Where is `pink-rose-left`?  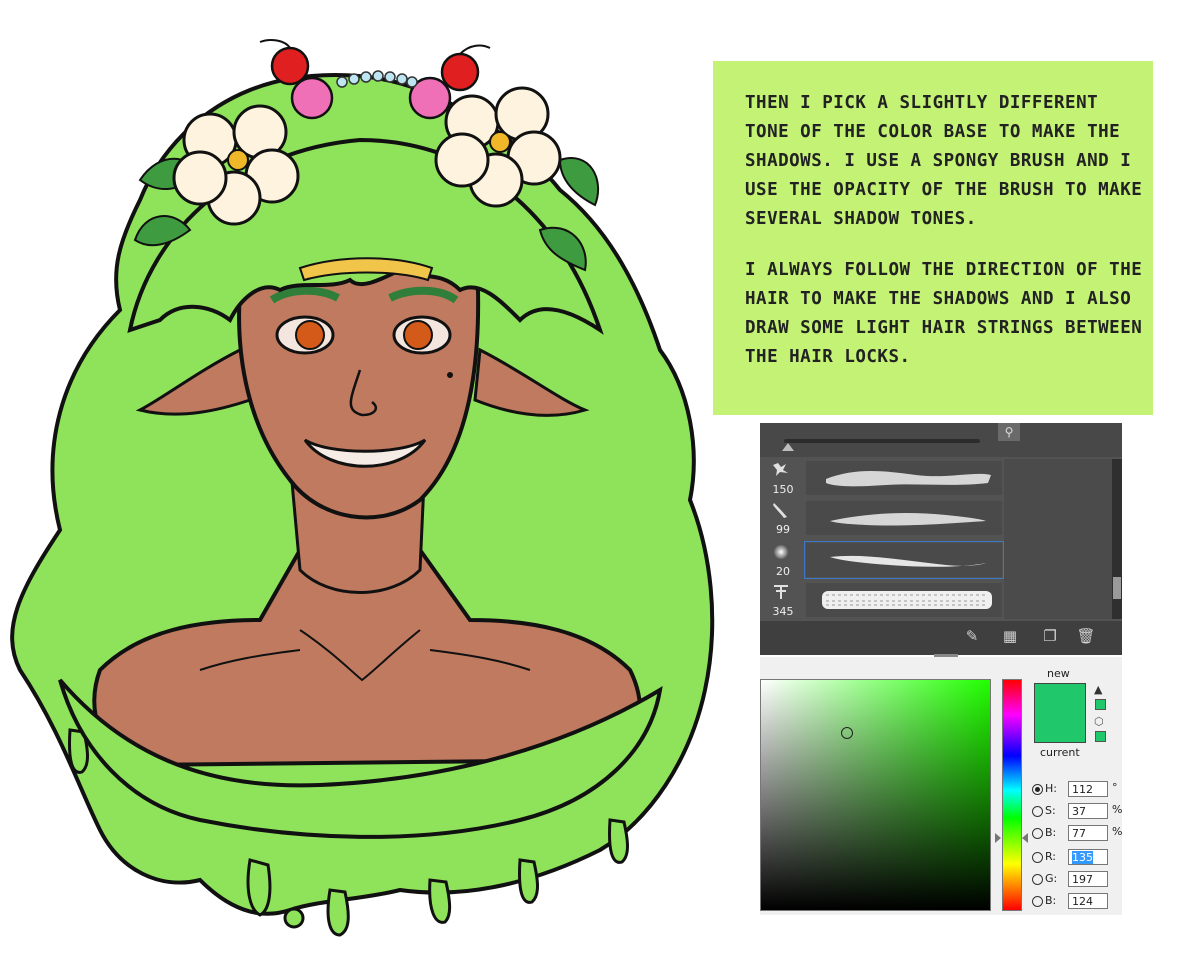
pink-rose-left is located at coordinates (312, 98).